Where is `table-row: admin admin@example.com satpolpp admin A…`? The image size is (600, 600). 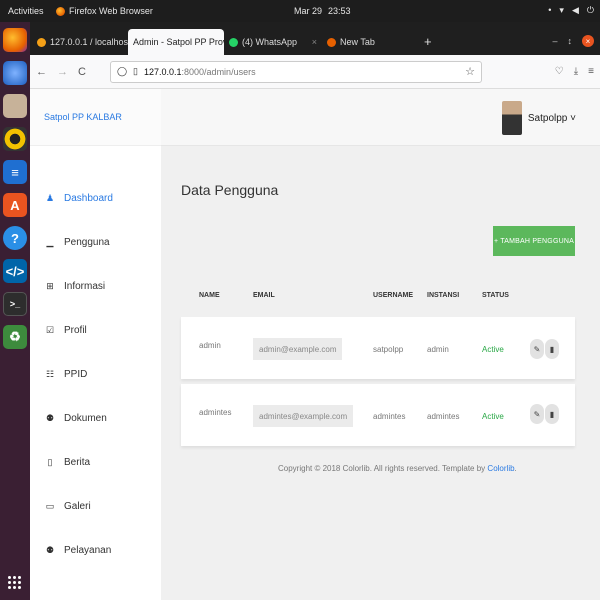
table-row: admin admin@example.com satpolpp admin A… is located at coordinates (378, 348).